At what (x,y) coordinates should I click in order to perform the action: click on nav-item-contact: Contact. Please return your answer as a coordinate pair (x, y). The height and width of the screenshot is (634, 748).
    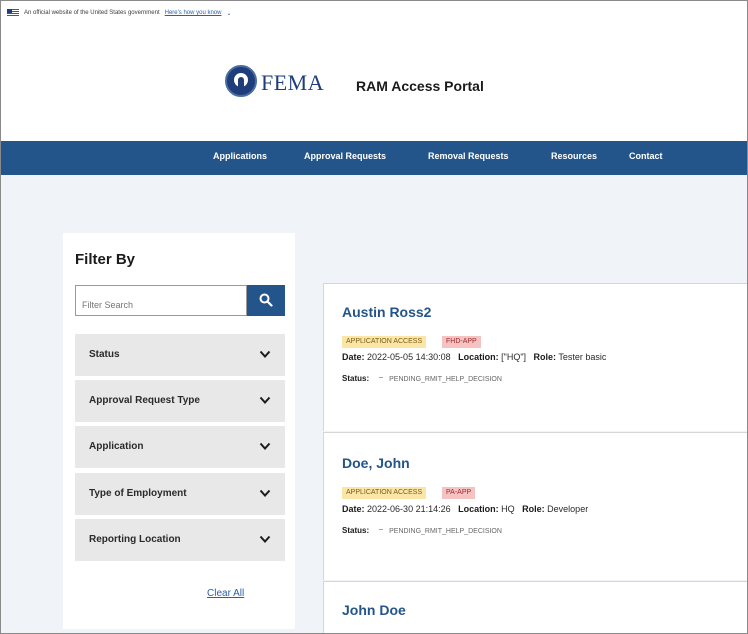
    Looking at the image, I should click on (646, 156).